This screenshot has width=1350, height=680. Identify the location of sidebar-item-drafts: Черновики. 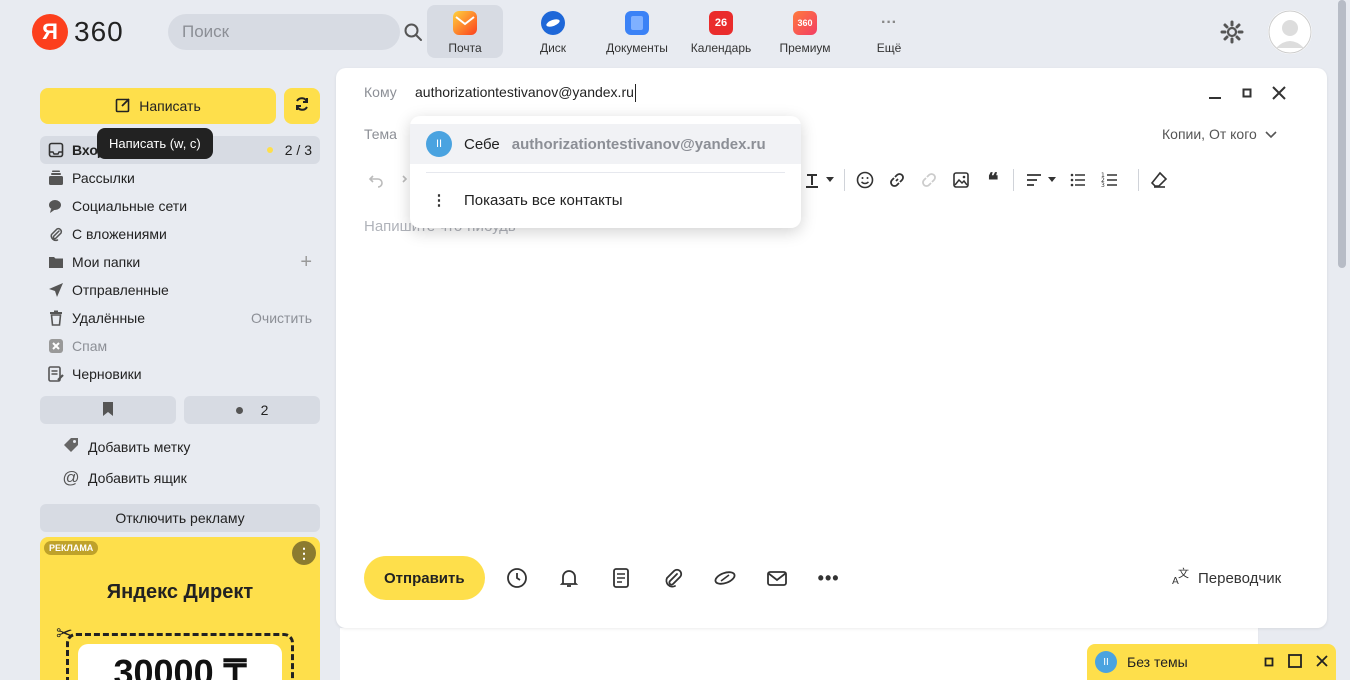
(180, 374).